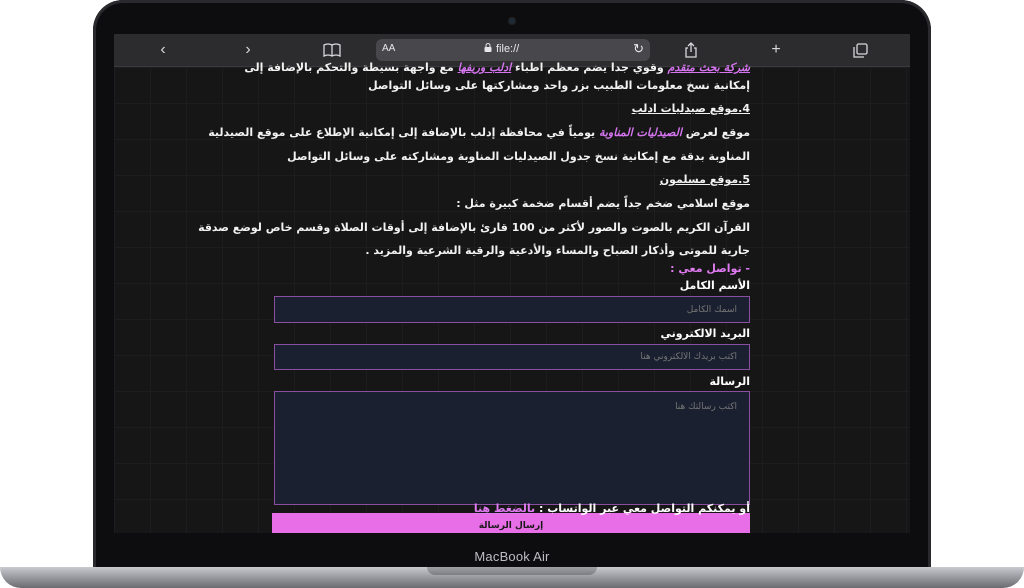 The image size is (1024, 588). What do you see at coordinates (512, 540) in the screenshot?
I see `bottom-bezel` at bounding box center [512, 540].